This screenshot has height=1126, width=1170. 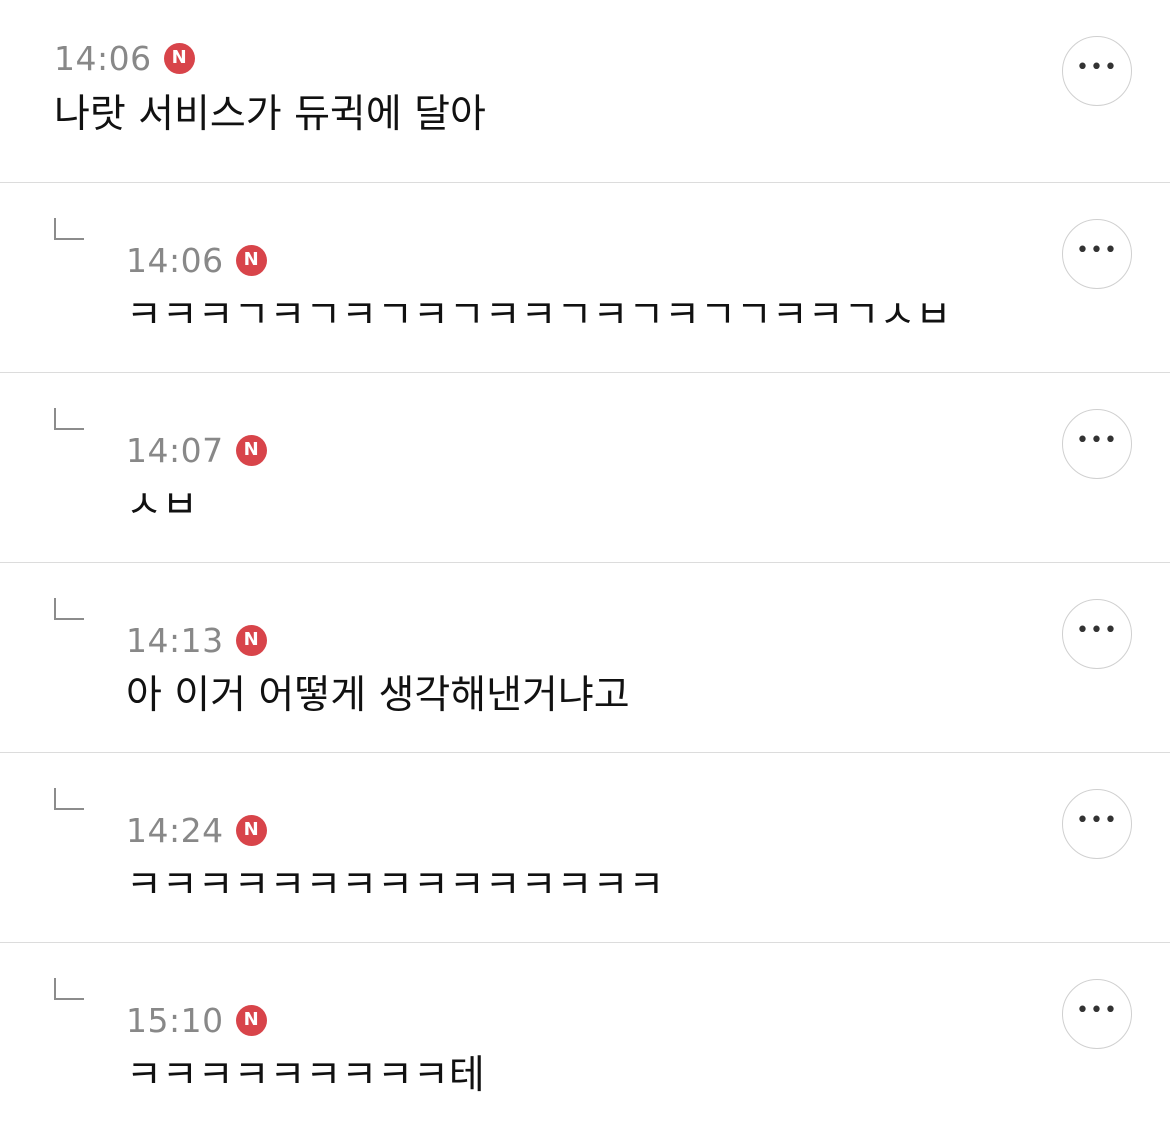 What do you see at coordinates (175, 450) in the screenshot?
I see `comment-time: 14:07` at bounding box center [175, 450].